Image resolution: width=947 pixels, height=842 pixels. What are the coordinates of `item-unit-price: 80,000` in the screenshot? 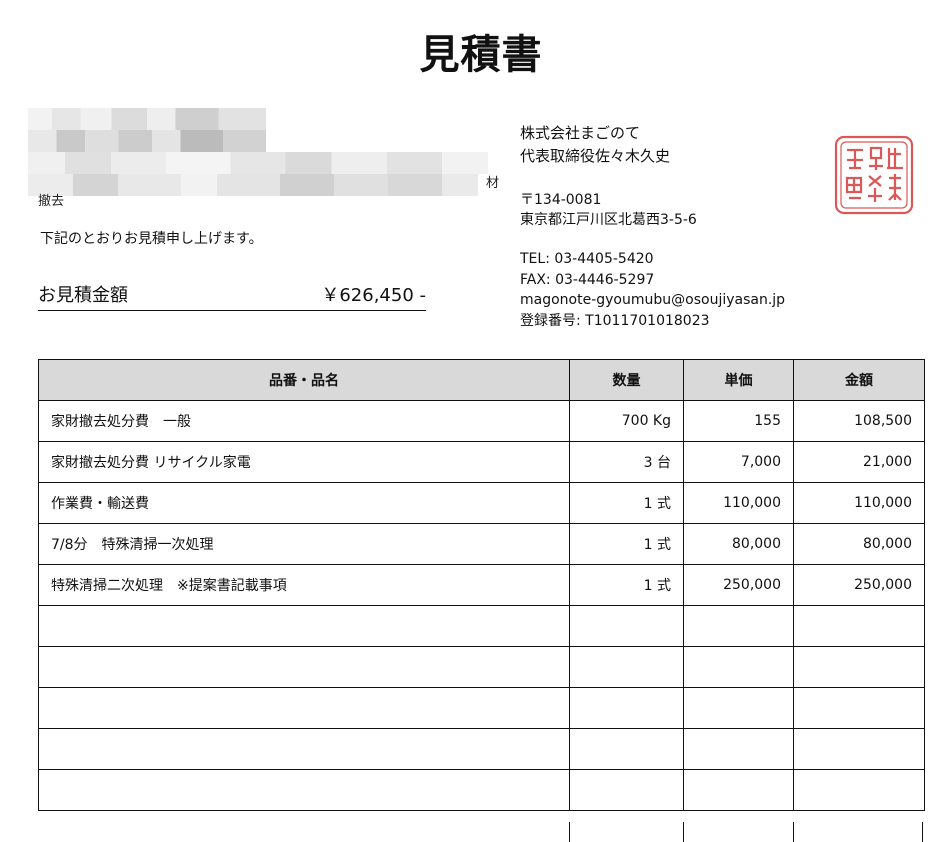 It's located at (738, 544).